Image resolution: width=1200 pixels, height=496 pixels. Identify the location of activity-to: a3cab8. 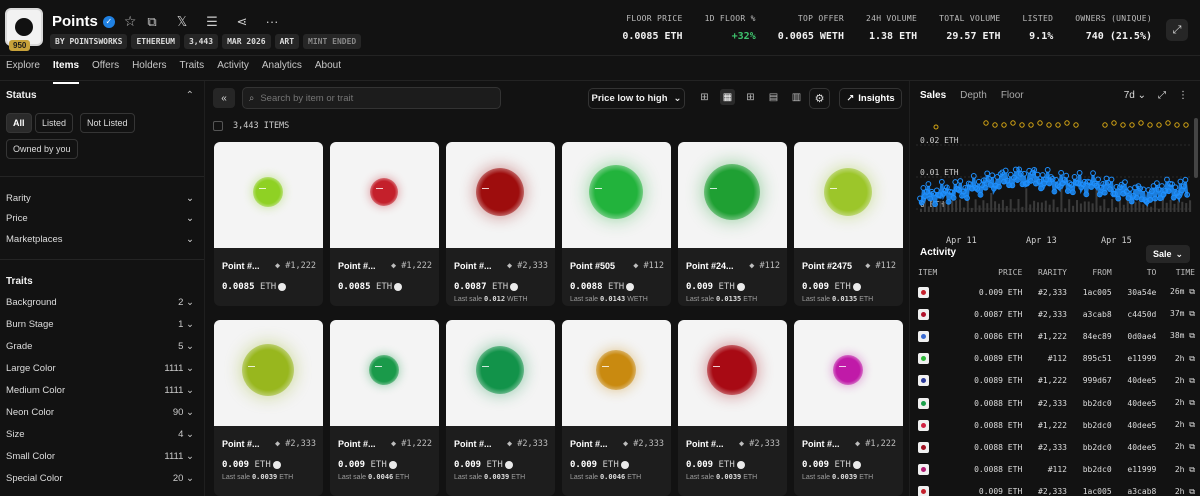
(1134, 488).